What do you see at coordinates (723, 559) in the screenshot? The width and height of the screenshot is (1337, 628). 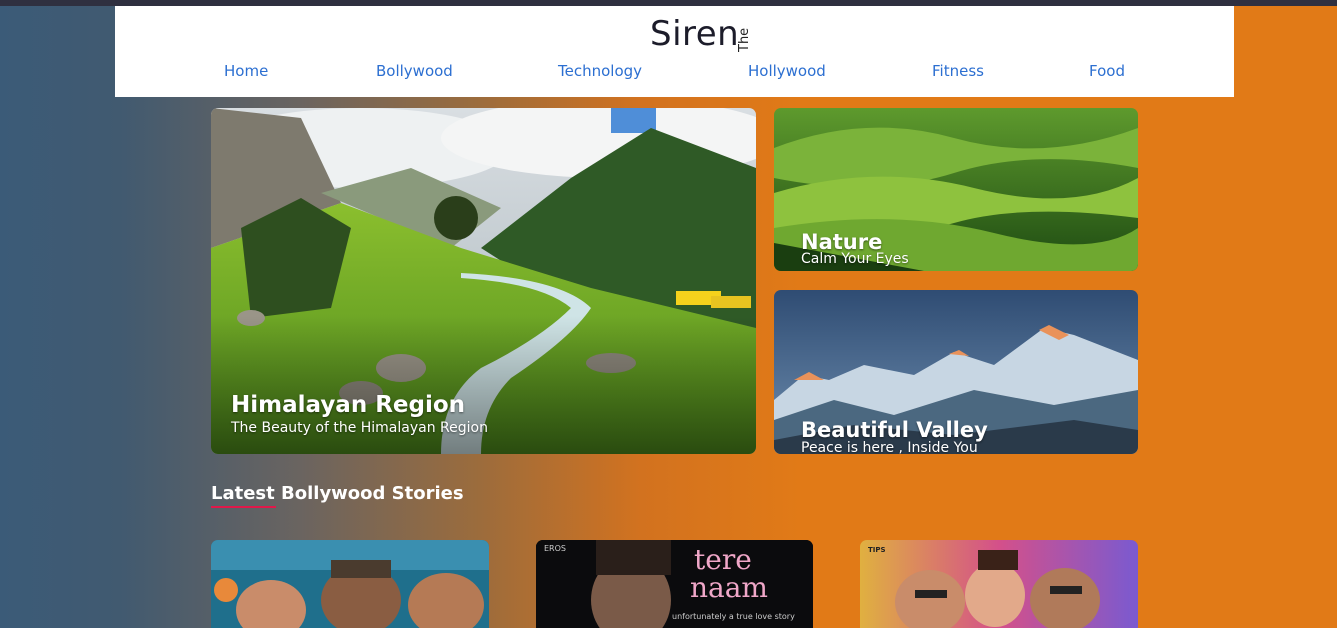 I see `story-2-title-line1: tere` at bounding box center [723, 559].